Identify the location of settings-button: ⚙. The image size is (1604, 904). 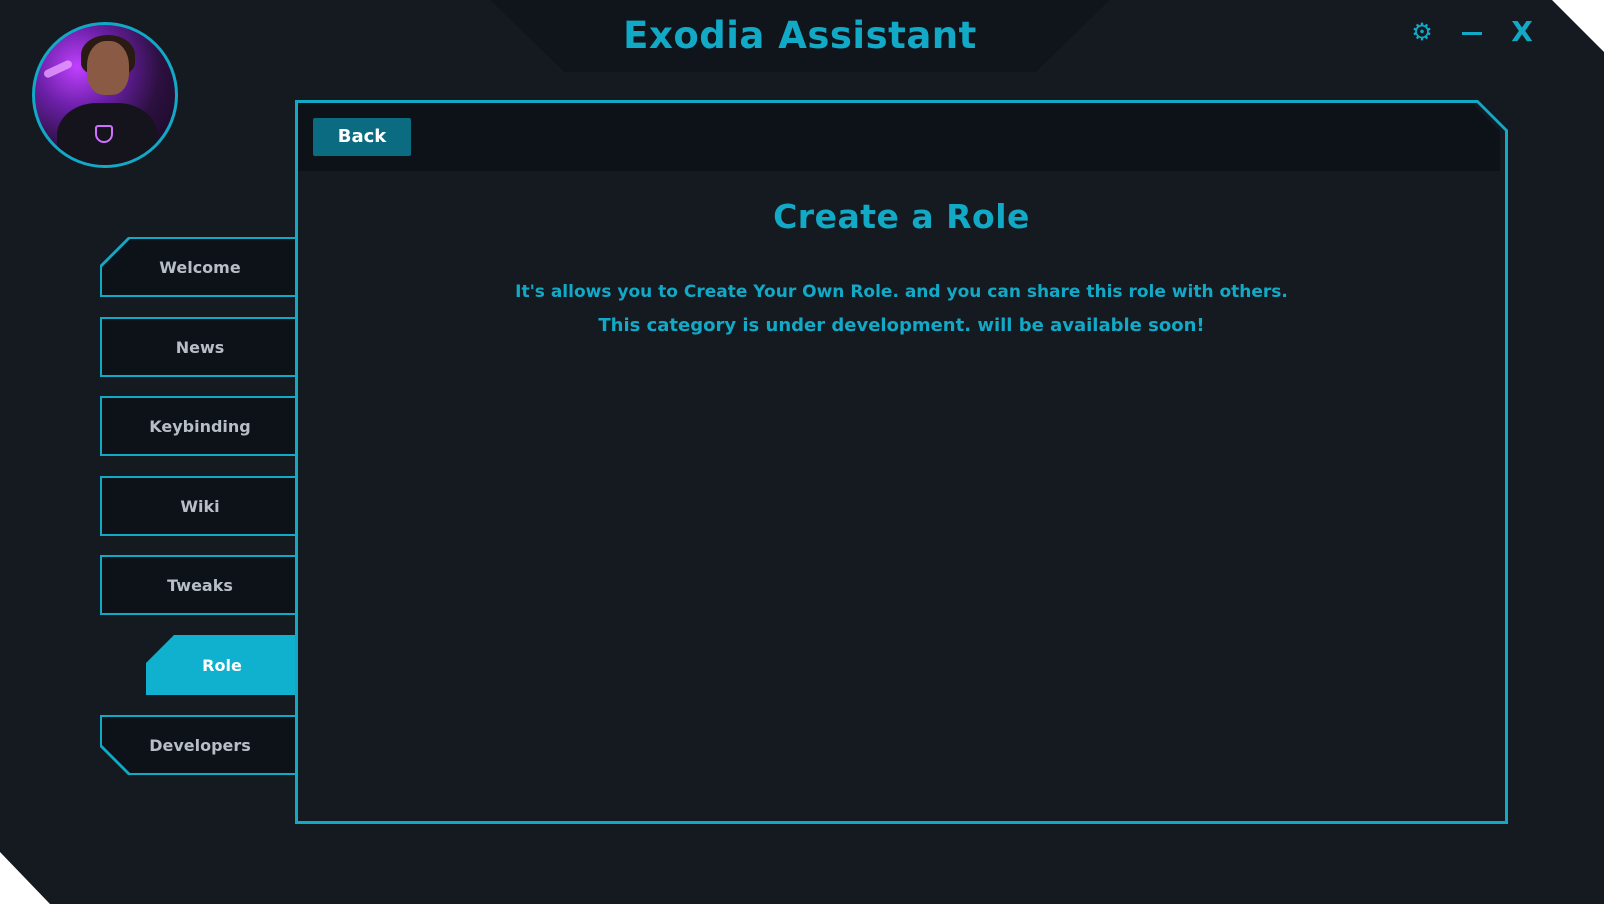
(1422, 32).